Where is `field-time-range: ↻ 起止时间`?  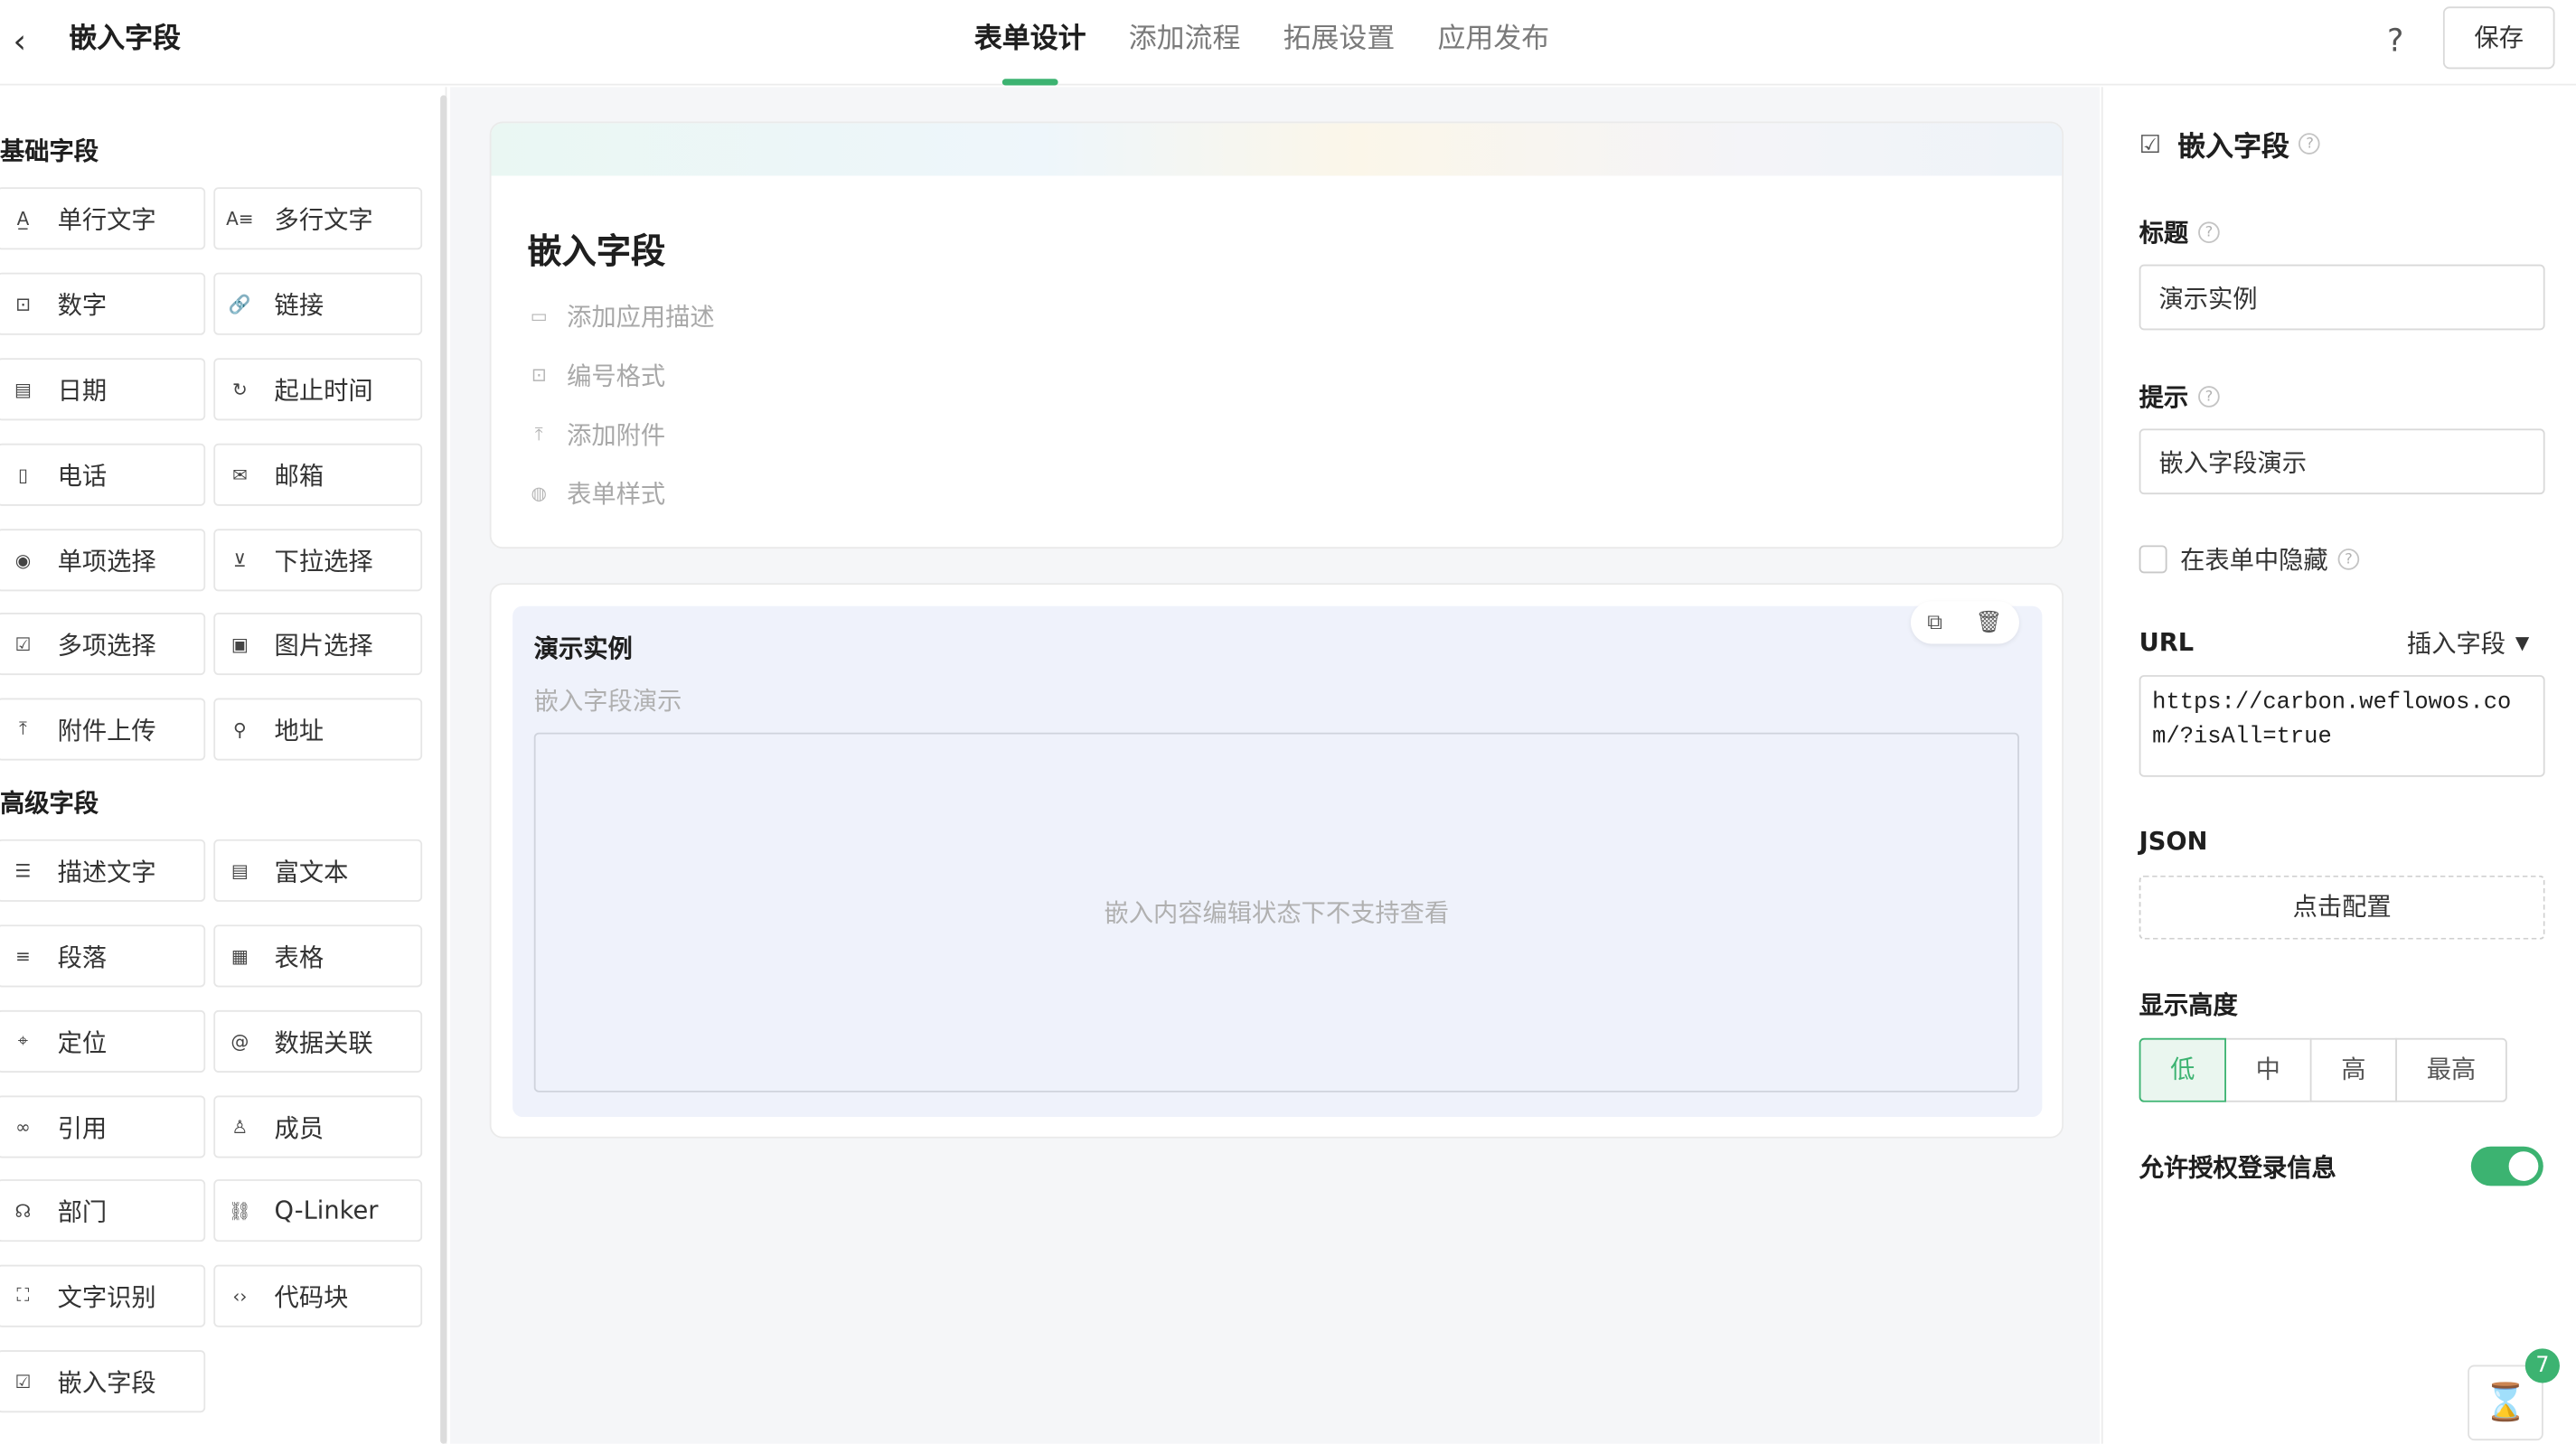 field-time-range: ↻ 起止时间 is located at coordinates (318, 389).